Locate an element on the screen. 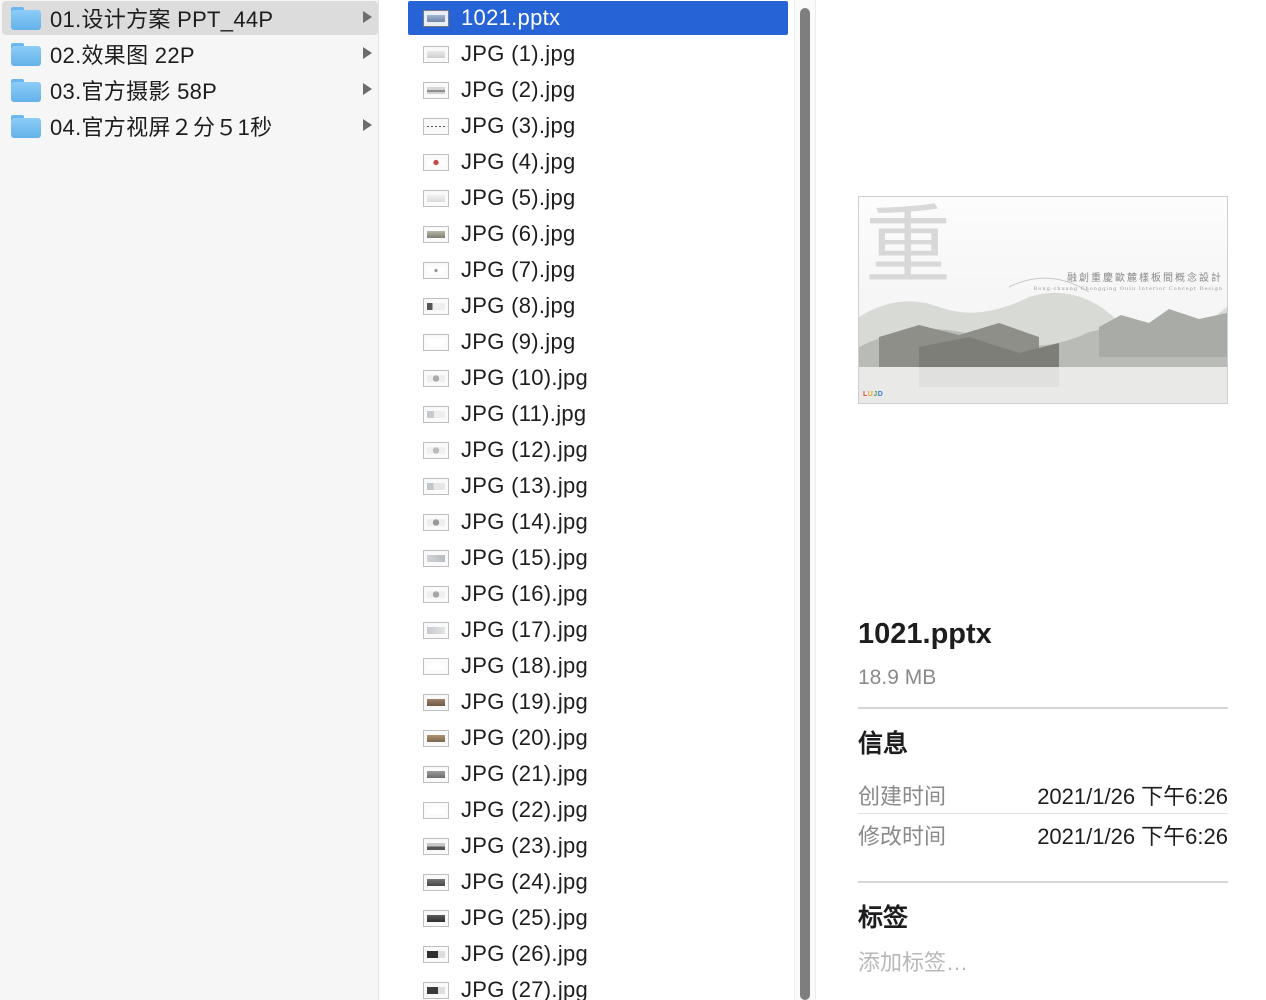 Image resolution: width=1266 pixels, height=1000 pixels. deck-logo: LUJD is located at coordinates (873, 394).